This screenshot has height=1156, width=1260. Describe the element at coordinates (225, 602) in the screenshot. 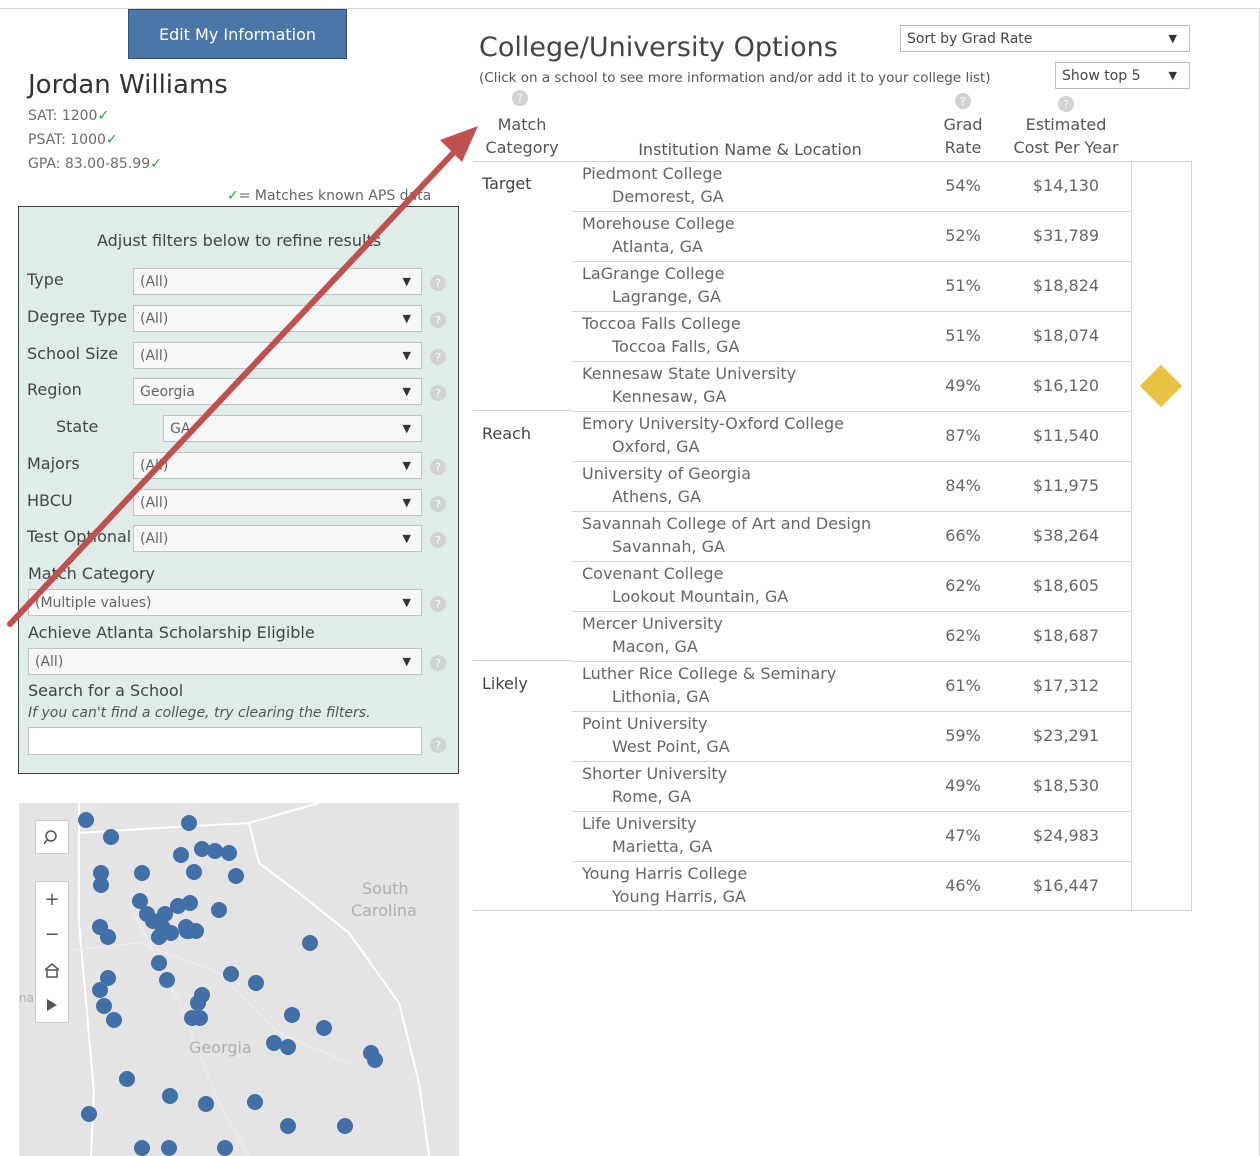

I see `match-category-select: (Multiple values) ▼` at that location.